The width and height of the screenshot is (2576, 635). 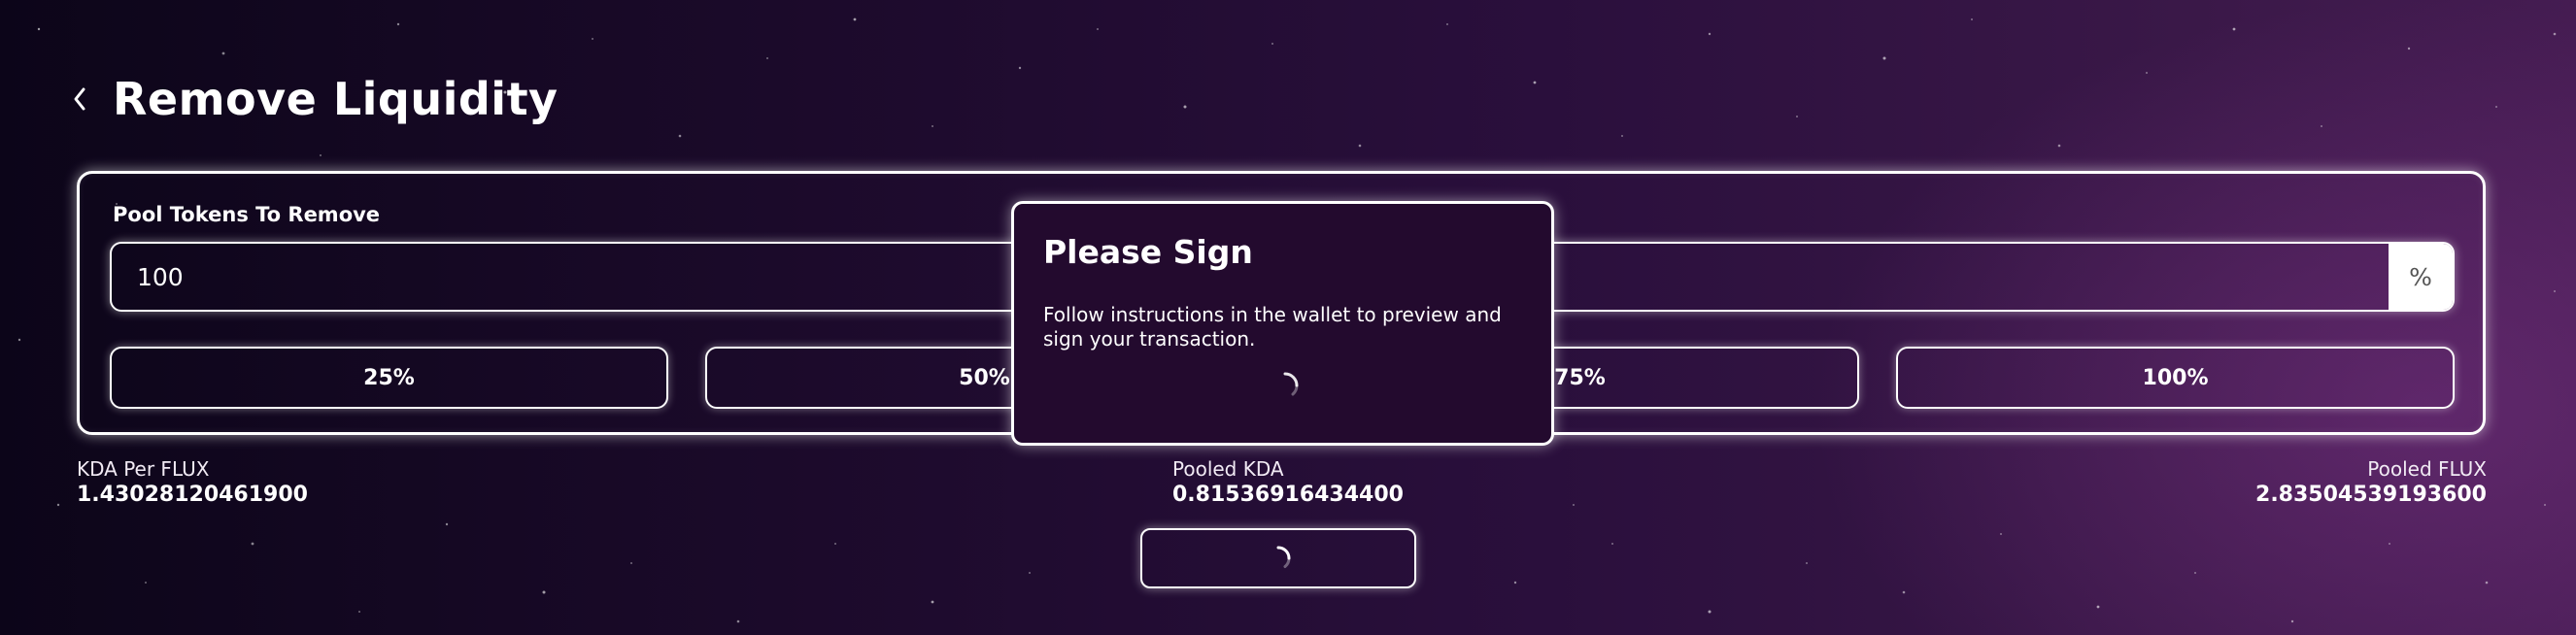 I want to click on percent-suffix: %, so click(x=2421, y=277).